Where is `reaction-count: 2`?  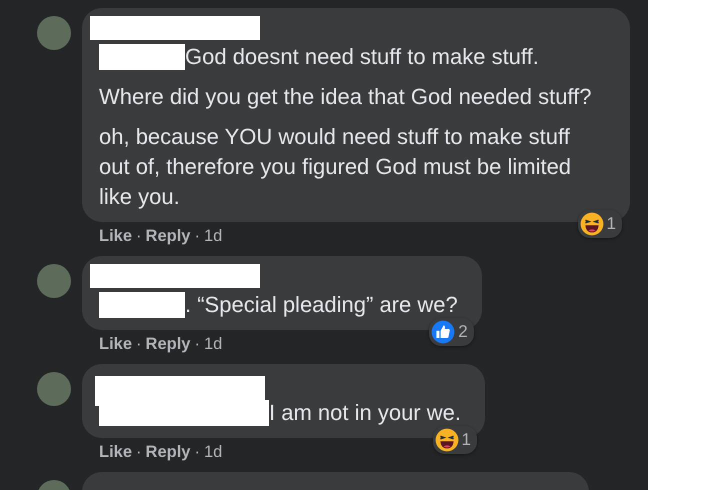
reaction-count: 2 is located at coordinates (463, 332).